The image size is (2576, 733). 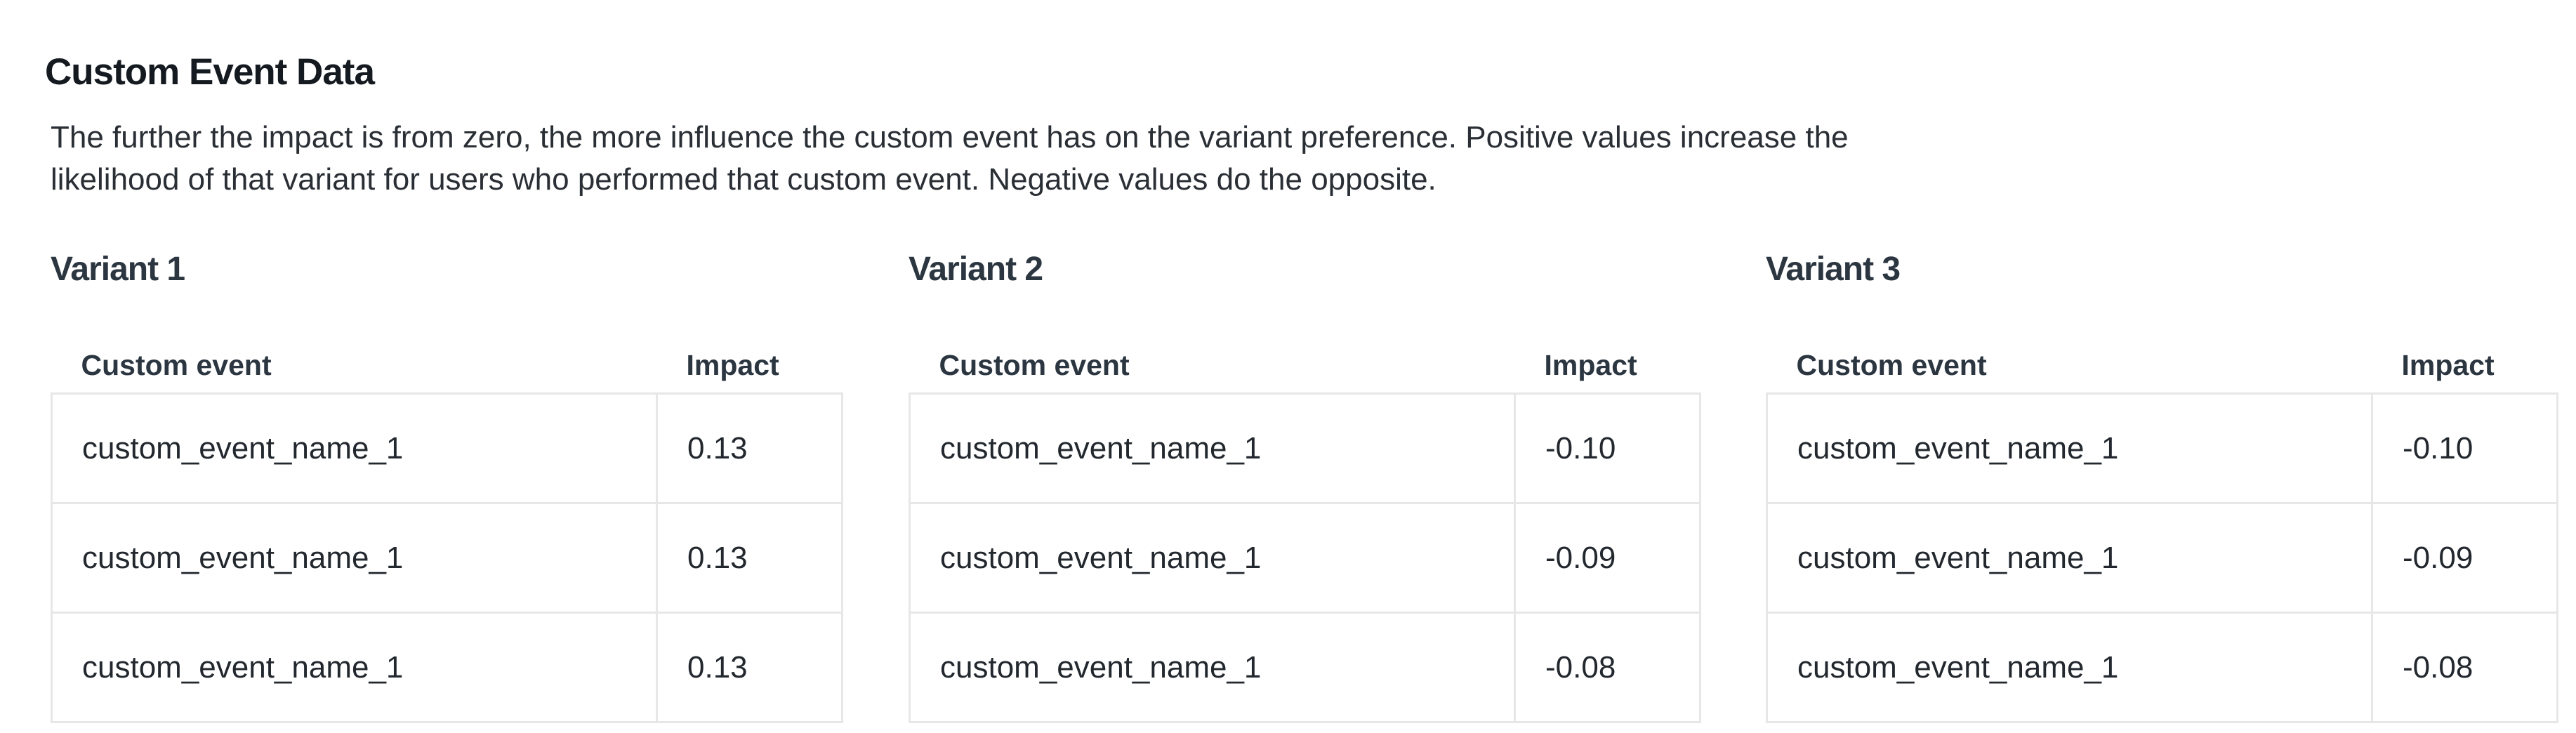 I want to click on variant-1-table-header: Custom event Impact, so click(x=447, y=366).